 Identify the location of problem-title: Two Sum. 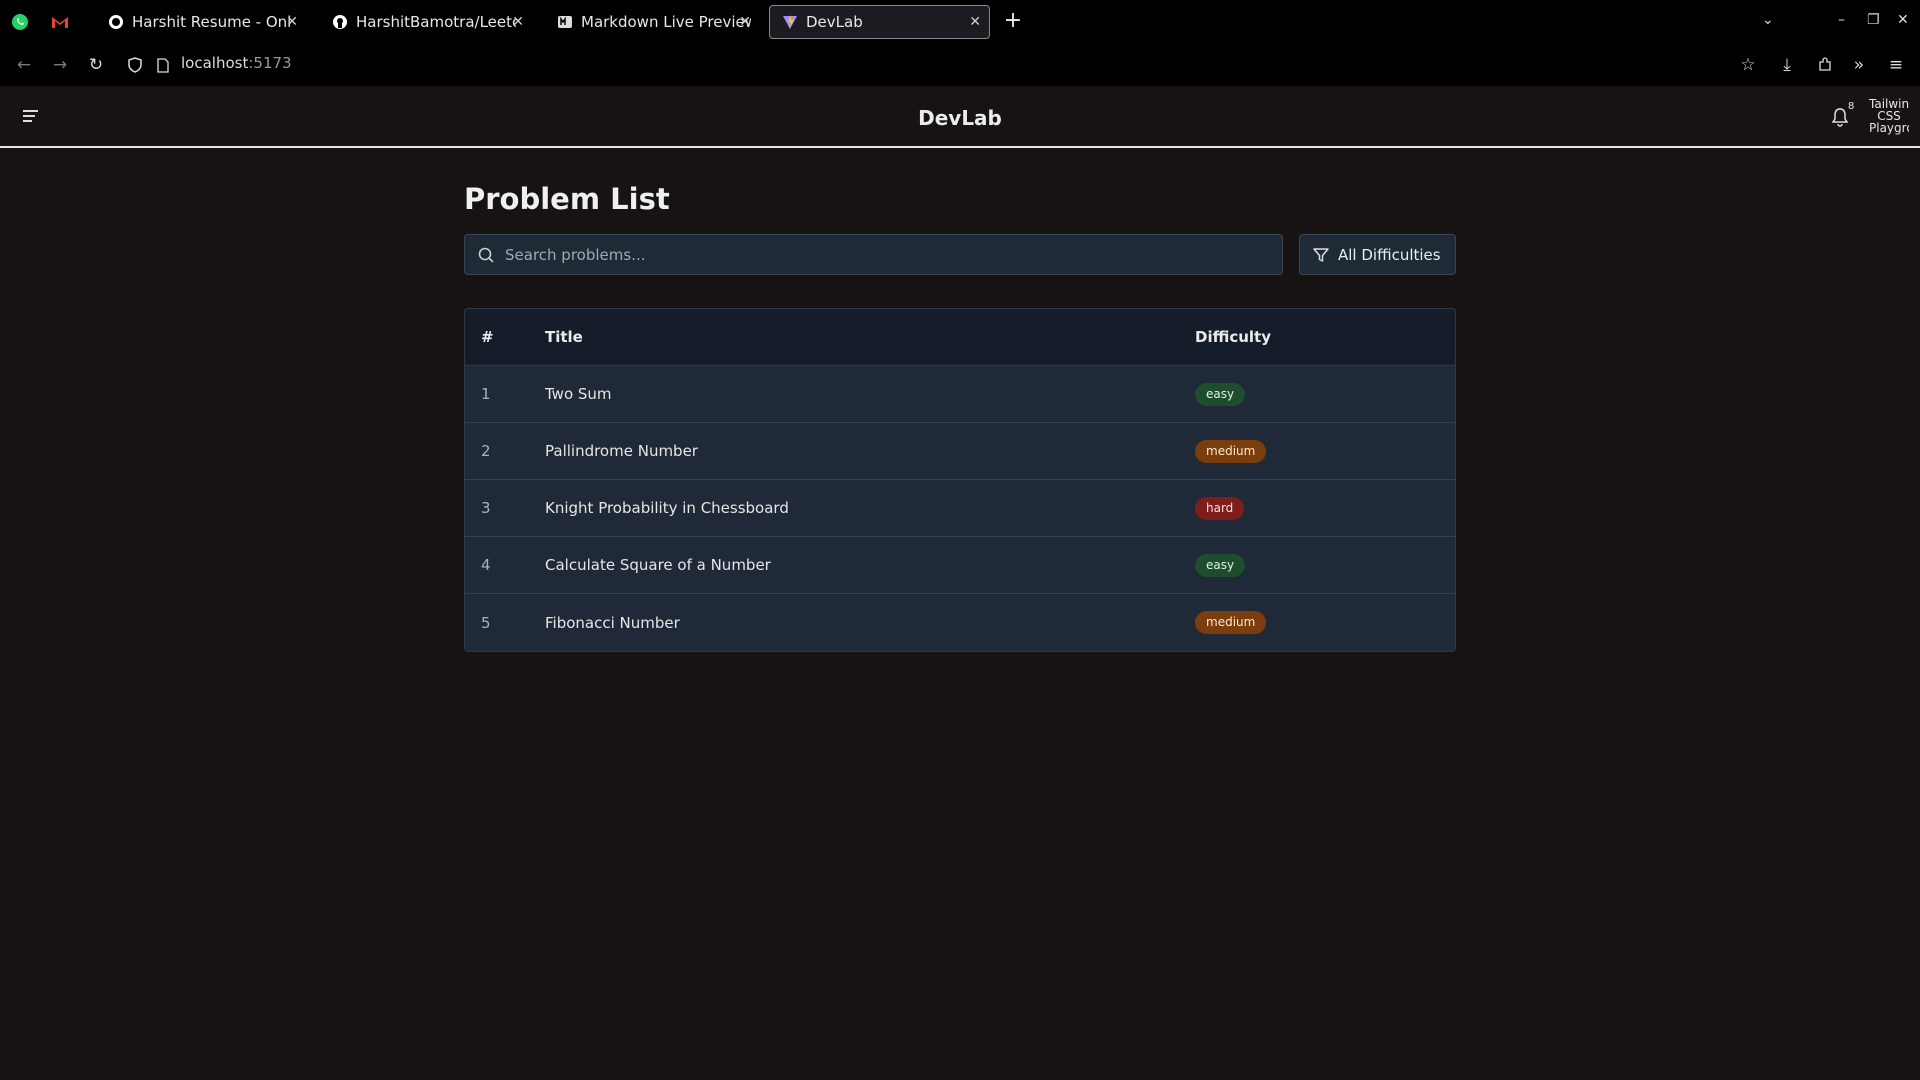
(870, 394).